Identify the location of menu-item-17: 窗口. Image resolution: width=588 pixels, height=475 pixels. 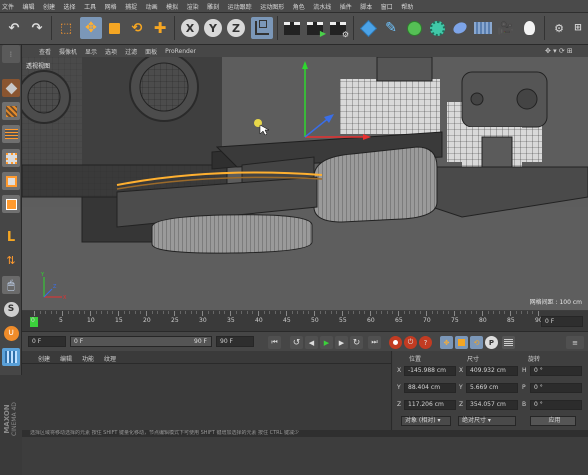
(387, 6).